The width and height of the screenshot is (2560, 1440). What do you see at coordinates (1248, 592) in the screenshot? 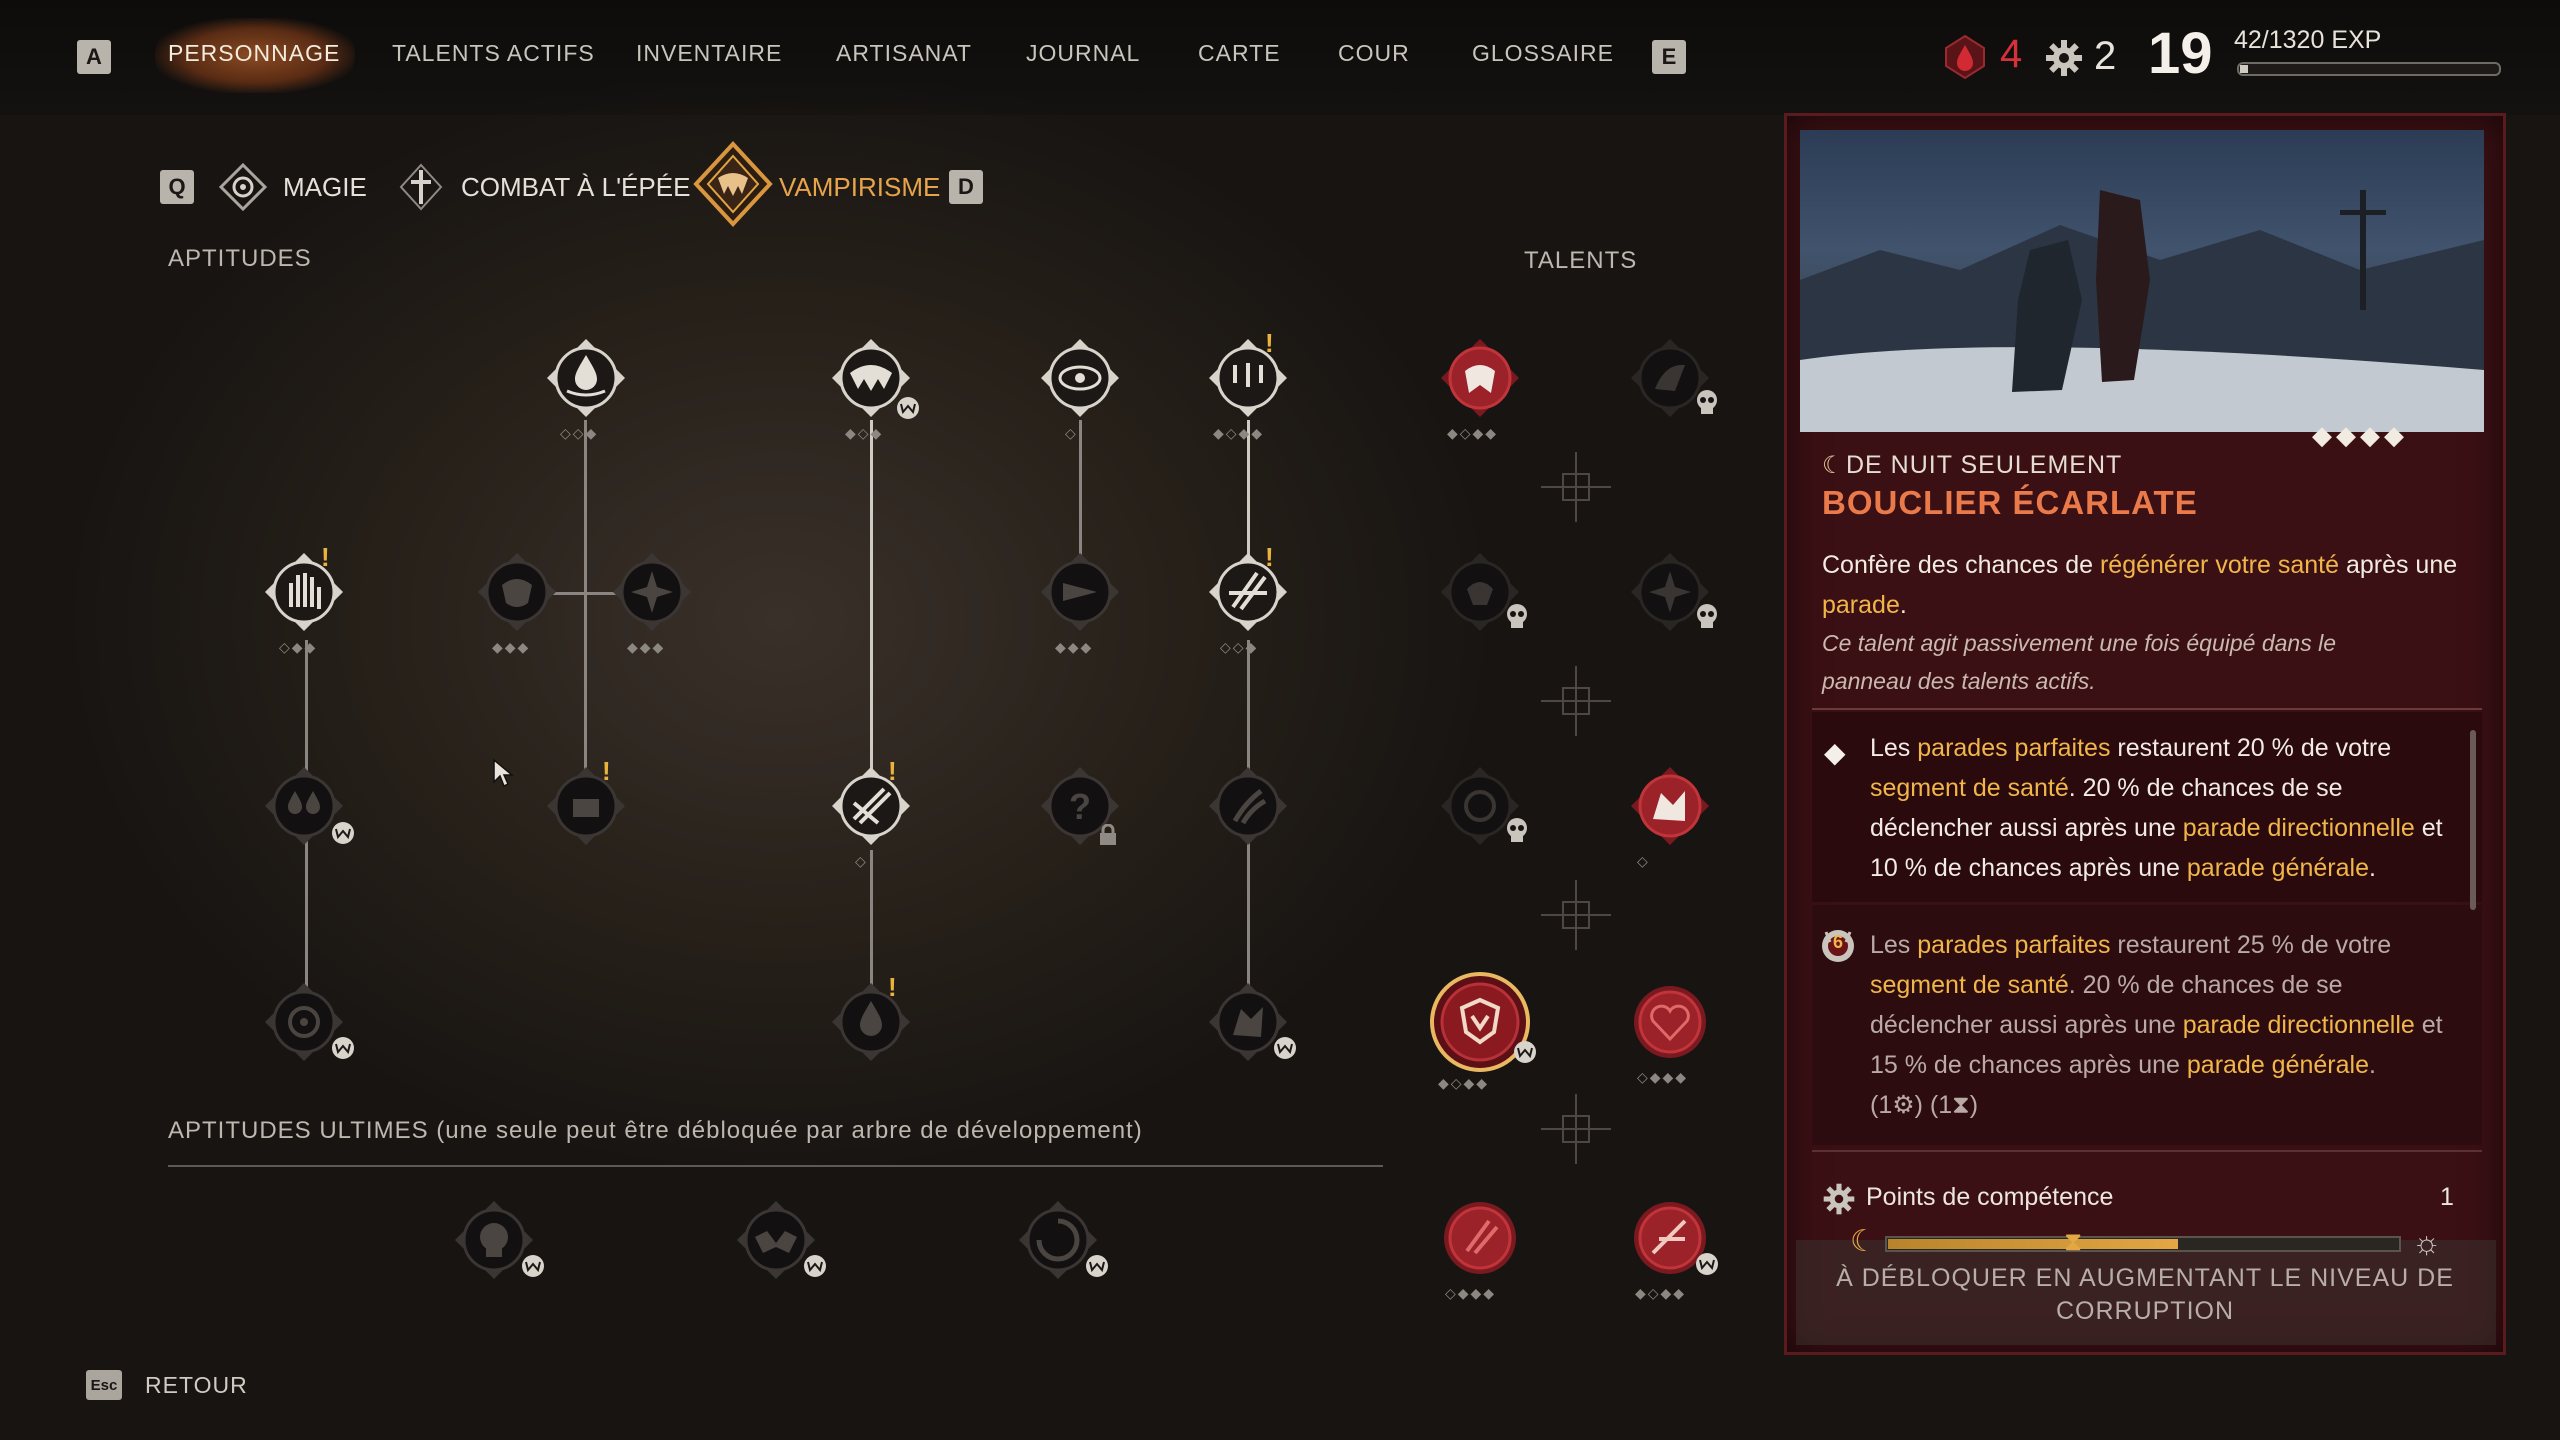
I see `aptitude-node-claws` at bounding box center [1248, 592].